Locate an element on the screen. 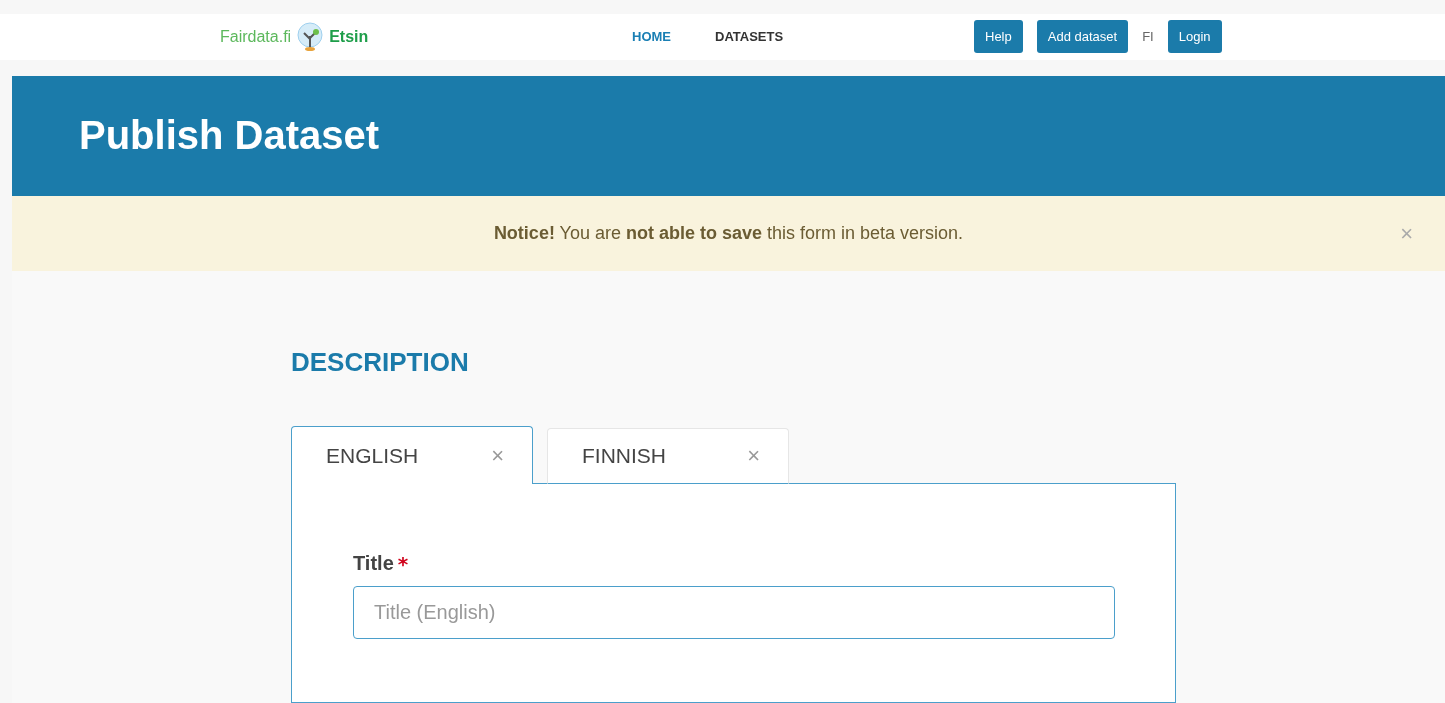 Image resolution: width=1445 pixels, height=703 pixels. product-name: Etsin is located at coordinates (349, 36).